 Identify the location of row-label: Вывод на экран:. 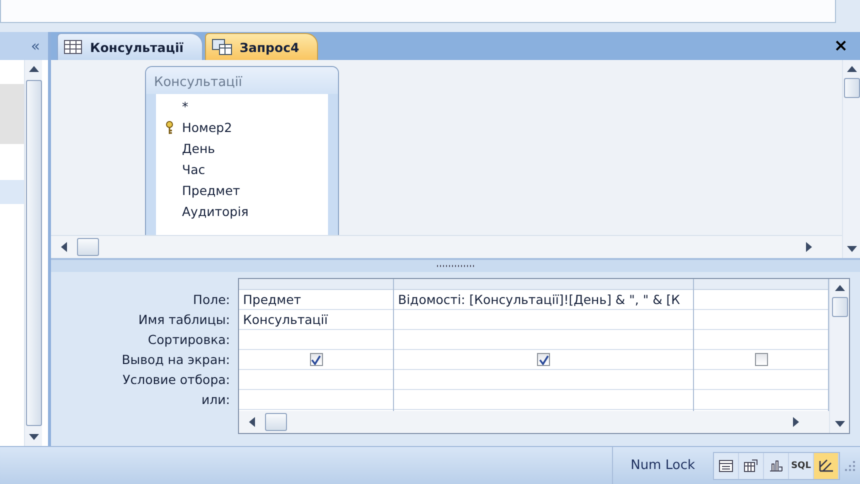
(175, 360).